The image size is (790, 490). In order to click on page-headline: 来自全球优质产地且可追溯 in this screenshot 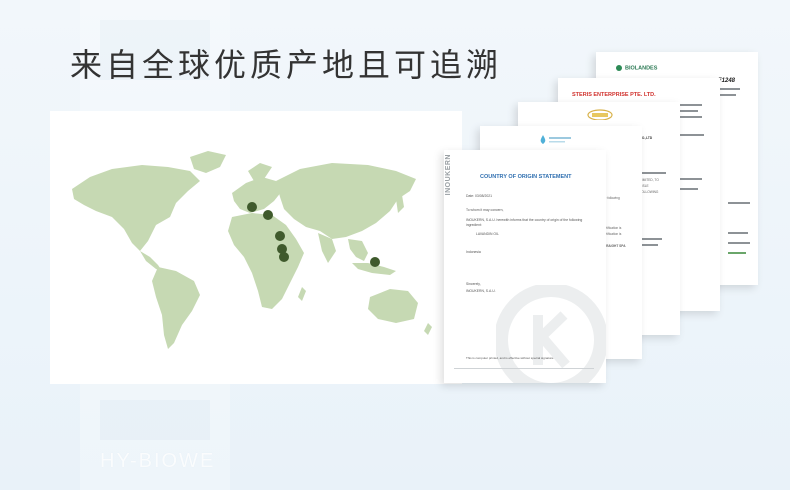, I will do `click(286, 65)`.